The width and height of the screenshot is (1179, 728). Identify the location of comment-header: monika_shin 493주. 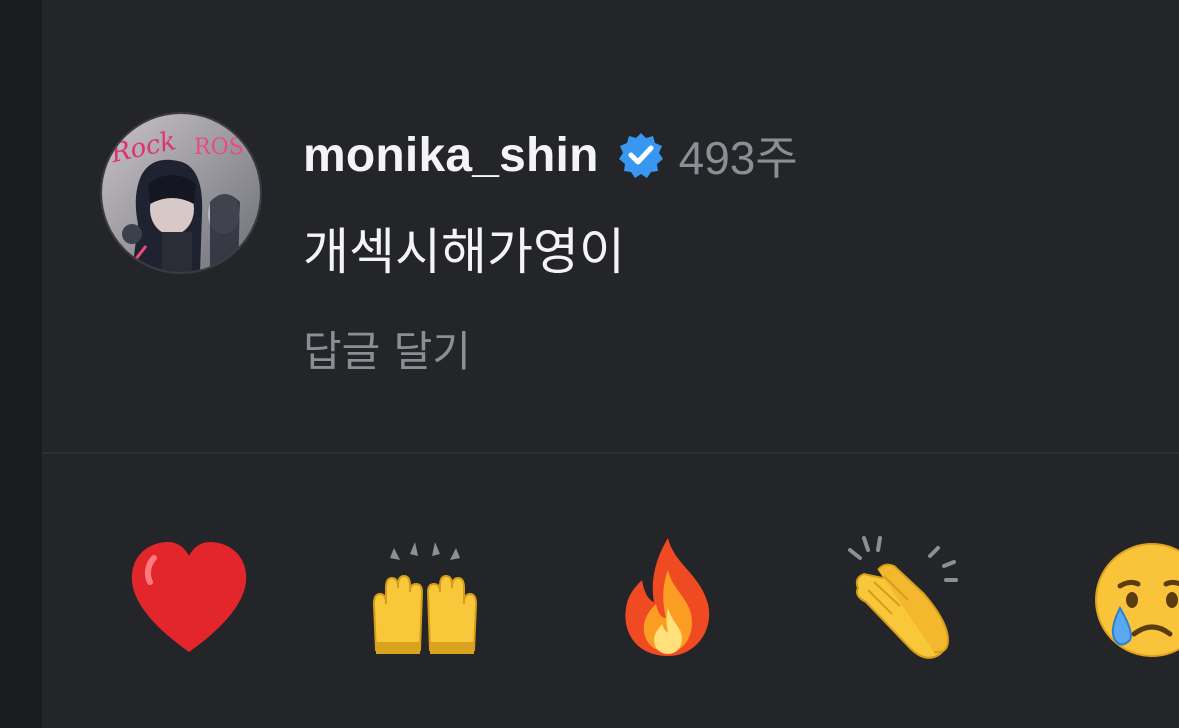
(550, 155).